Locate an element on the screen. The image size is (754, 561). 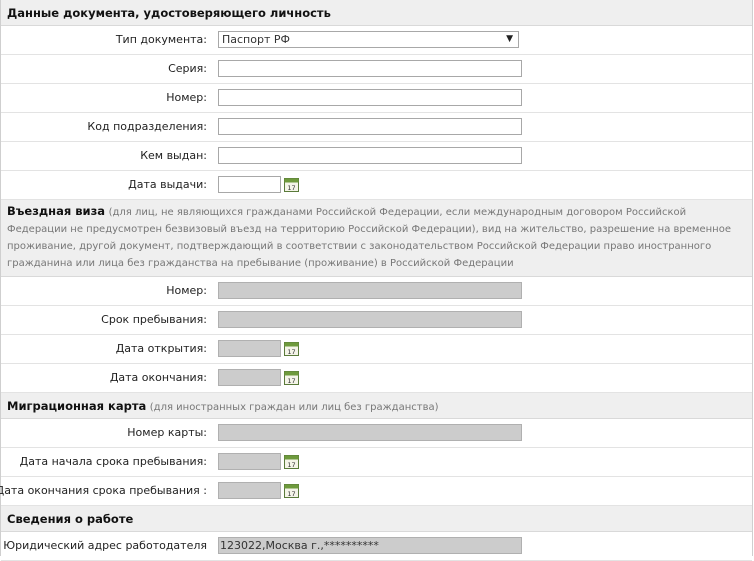
division-code-label: Код подразделения: is located at coordinates (147, 126).